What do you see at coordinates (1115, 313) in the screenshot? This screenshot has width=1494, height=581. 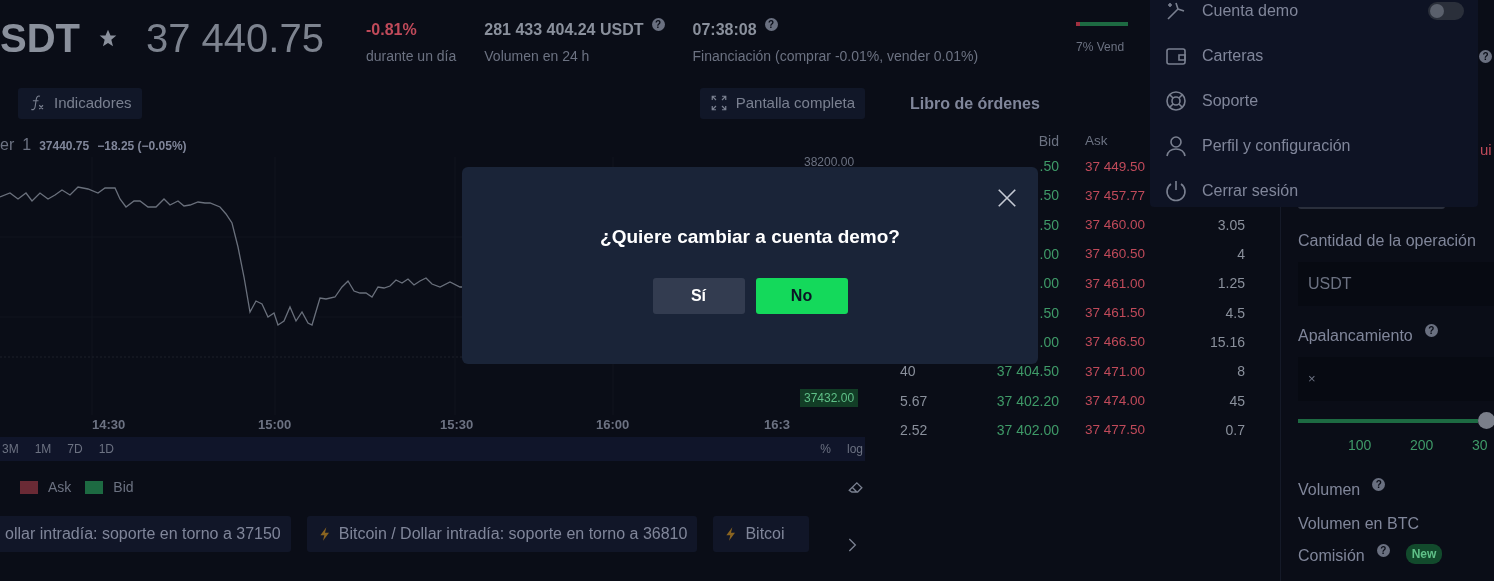 I see `ask-price-cell-text: 37 461.50` at bounding box center [1115, 313].